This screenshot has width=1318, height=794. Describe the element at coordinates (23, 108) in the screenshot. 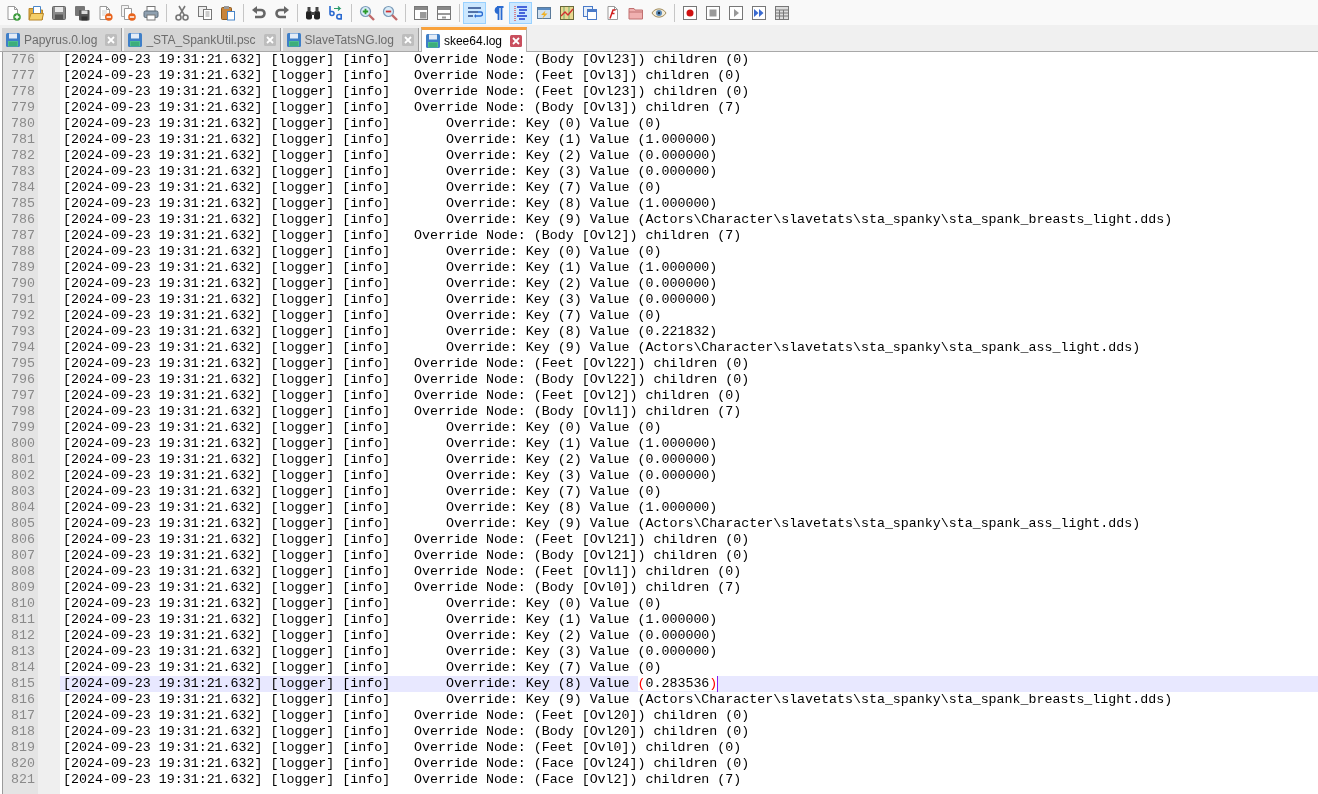

I see `line-number: 779` at that location.